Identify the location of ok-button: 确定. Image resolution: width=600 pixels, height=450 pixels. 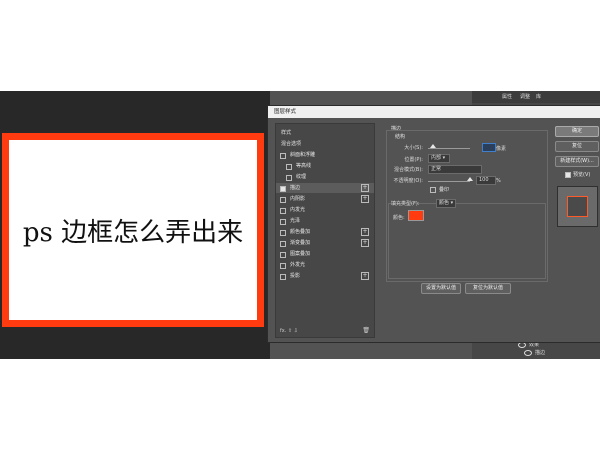
(577, 131).